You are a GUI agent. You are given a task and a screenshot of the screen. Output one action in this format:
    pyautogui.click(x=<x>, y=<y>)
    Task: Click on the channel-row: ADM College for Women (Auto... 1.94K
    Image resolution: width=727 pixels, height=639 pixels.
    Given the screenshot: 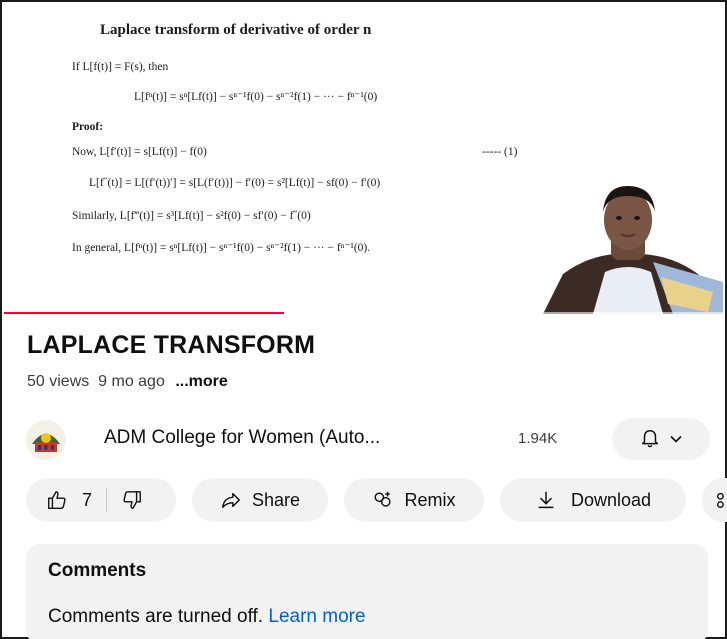 What is the action you would take?
    pyautogui.click(x=371, y=440)
    